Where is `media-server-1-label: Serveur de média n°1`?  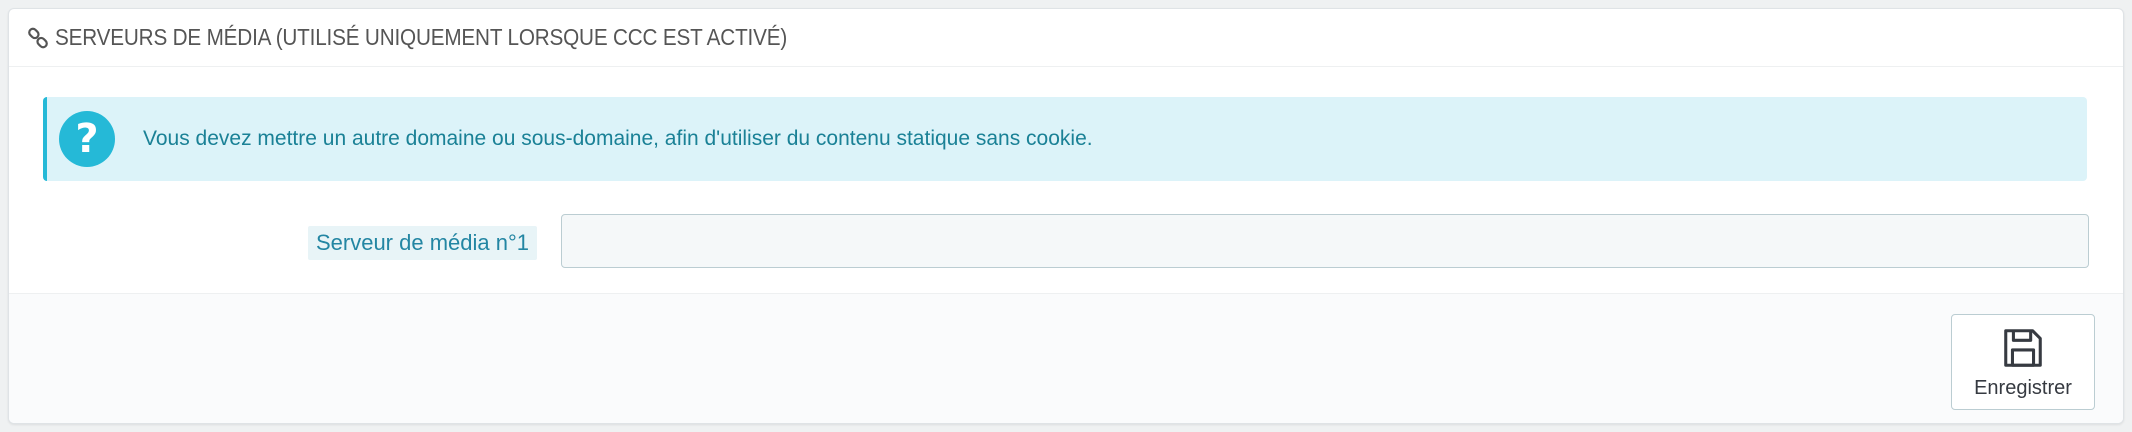 media-server-1-label: Serveur de média n°1 is located at coordinates (422, 243).